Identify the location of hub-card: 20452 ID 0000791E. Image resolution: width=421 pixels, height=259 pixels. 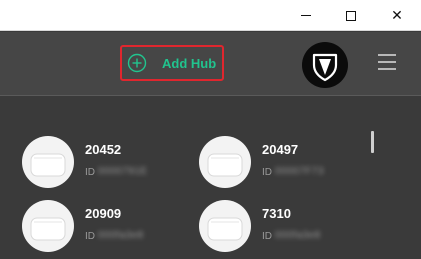
(102, 164).